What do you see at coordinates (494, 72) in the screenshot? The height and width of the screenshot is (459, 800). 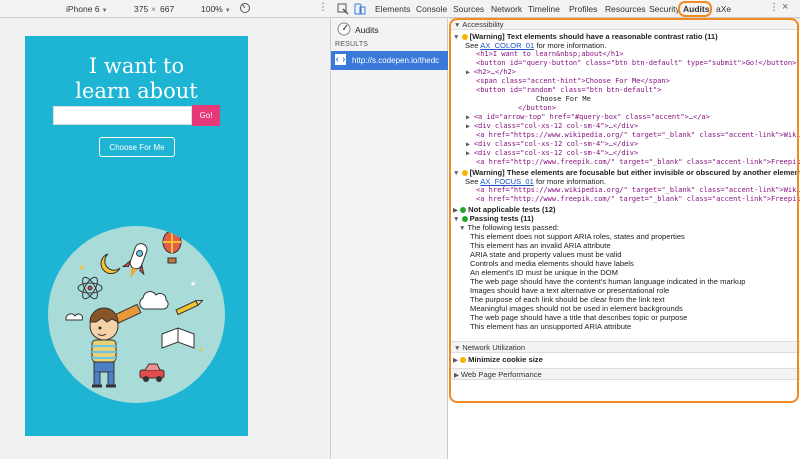 I see `code-text: <h2>…</h2>` at bounding box center [494, 72].